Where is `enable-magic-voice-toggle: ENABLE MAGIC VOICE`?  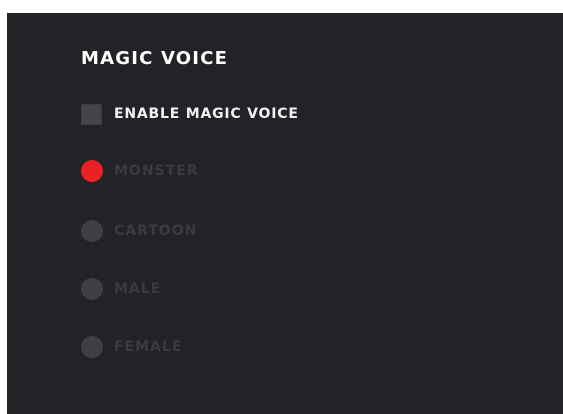
enable-magic-voice-toggle: ENABLE MAGIC VOICE is located at coordinates (190, 114).